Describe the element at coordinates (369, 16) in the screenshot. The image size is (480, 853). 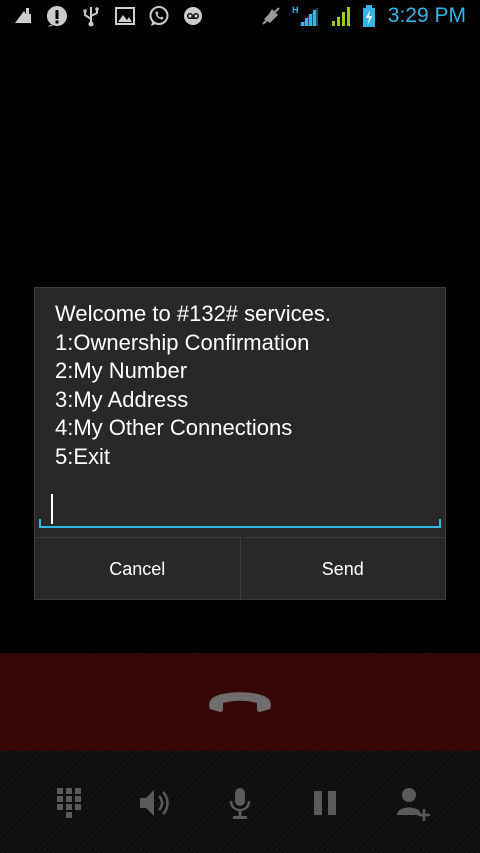
I see `battery-charging-icon` at that location.